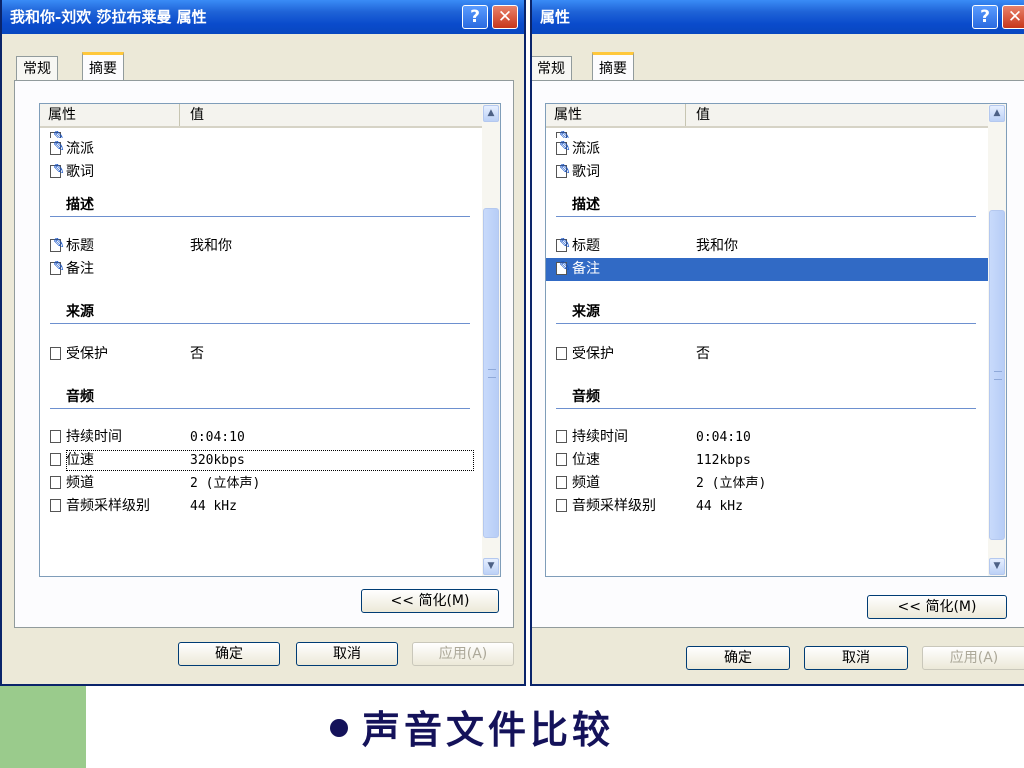 This screenshot has width=1024, height=768. What do you see at coordinates (767, 268) in the screenshot?
I see `list-item-selected: 备注` at bounding box center [767, 268].